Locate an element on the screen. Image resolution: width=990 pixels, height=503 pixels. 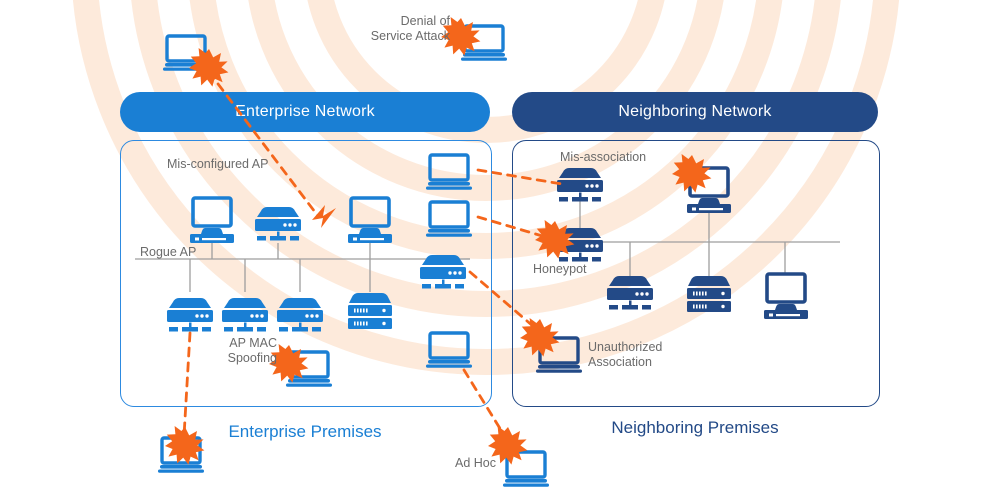
ap-mac-spoofing-label: AP MAC Spoofing is located at coordinates (252, 350).